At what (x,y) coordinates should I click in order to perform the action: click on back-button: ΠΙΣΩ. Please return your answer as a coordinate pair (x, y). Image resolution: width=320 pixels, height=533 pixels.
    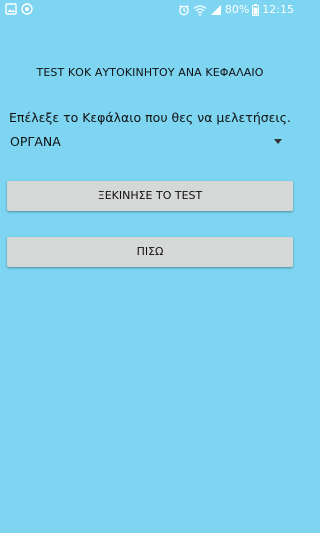
    Looking at the image, I should click on (150, 252).